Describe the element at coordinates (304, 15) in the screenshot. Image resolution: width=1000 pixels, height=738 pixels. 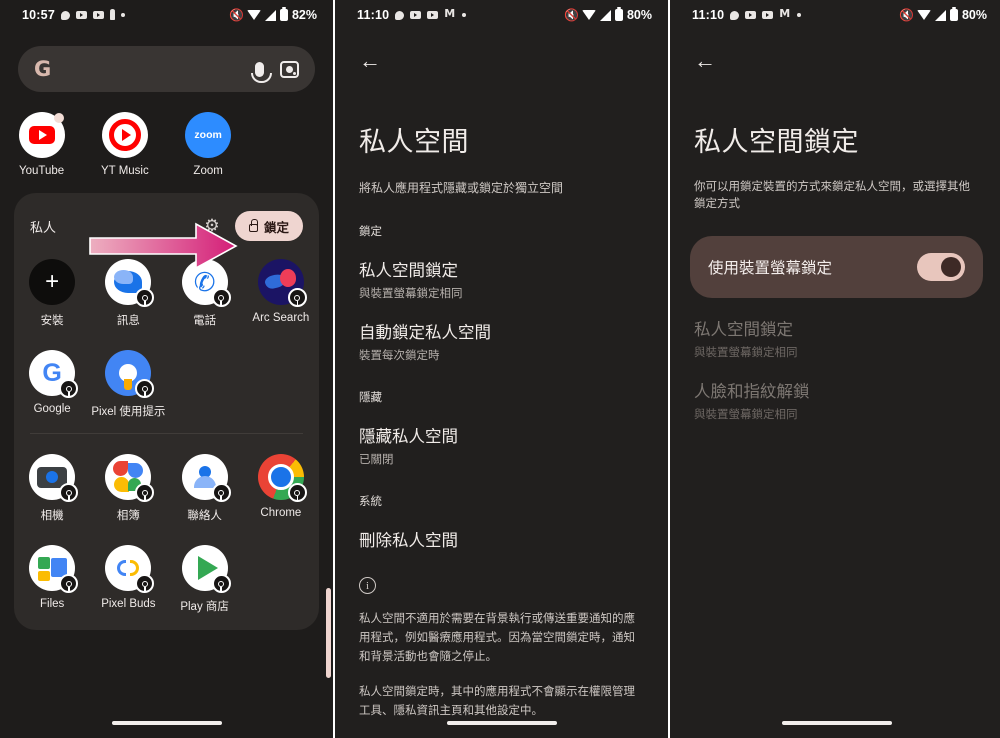
I see `battery-percent: 82%` at that location.